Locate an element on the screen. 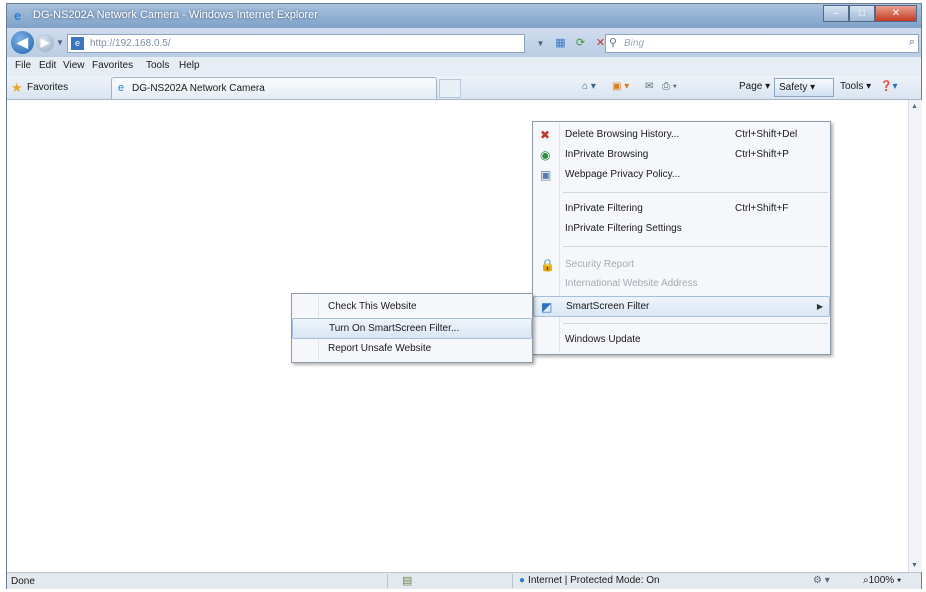 This screenshot has height=592, width=926. print-icon: ⎙ ▾ is located at coordinates (669, 86).